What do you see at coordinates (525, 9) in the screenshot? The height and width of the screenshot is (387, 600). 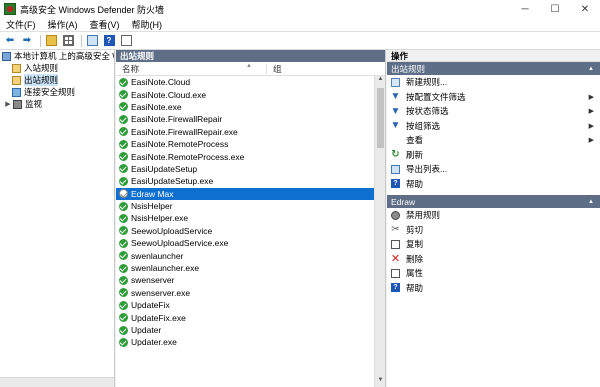 I see `minimize-button: ─` at bounding box center [525, 9].